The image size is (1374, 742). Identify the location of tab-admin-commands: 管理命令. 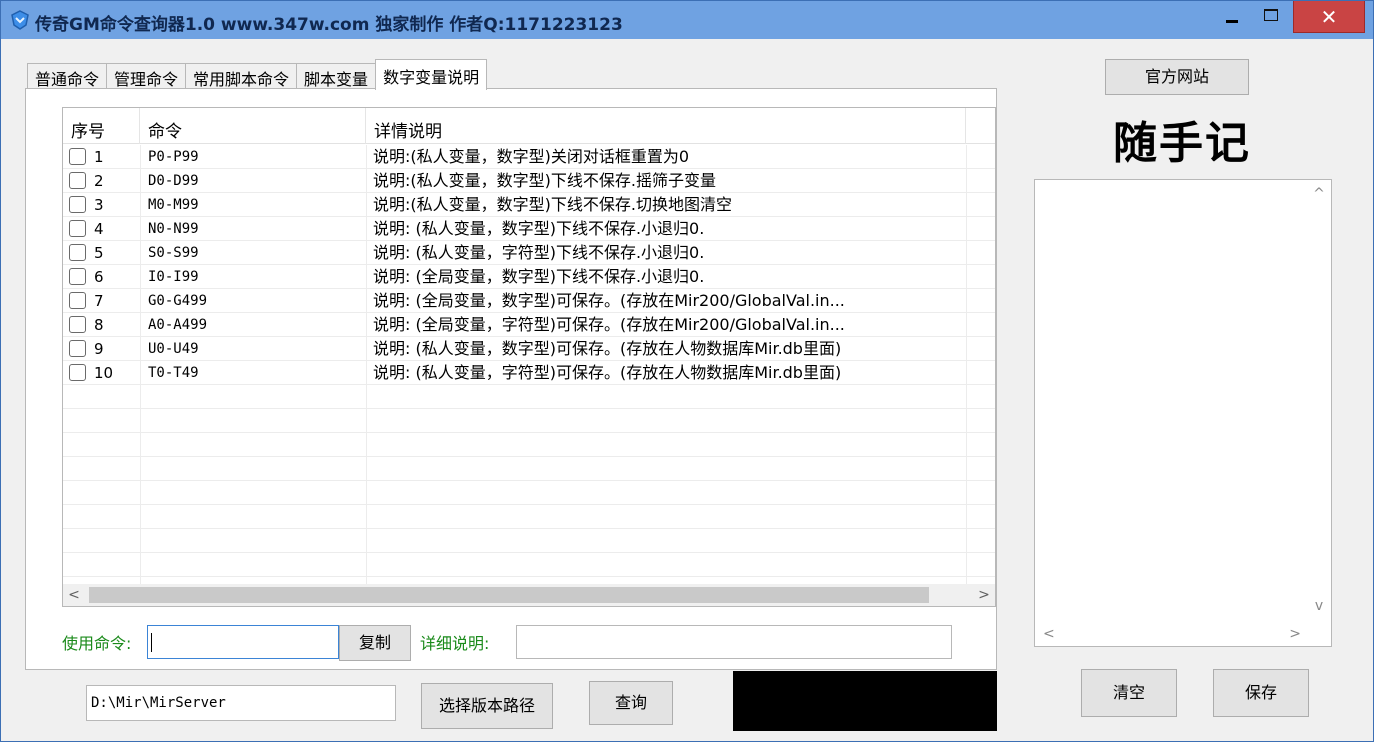
(146, 76).